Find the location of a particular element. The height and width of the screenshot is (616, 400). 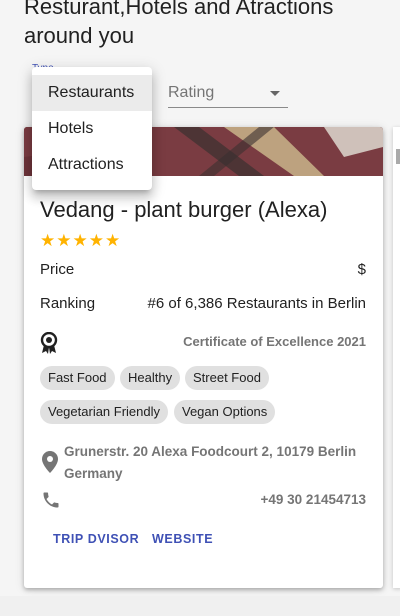

phone-icon is located at coordinates (51, 502).